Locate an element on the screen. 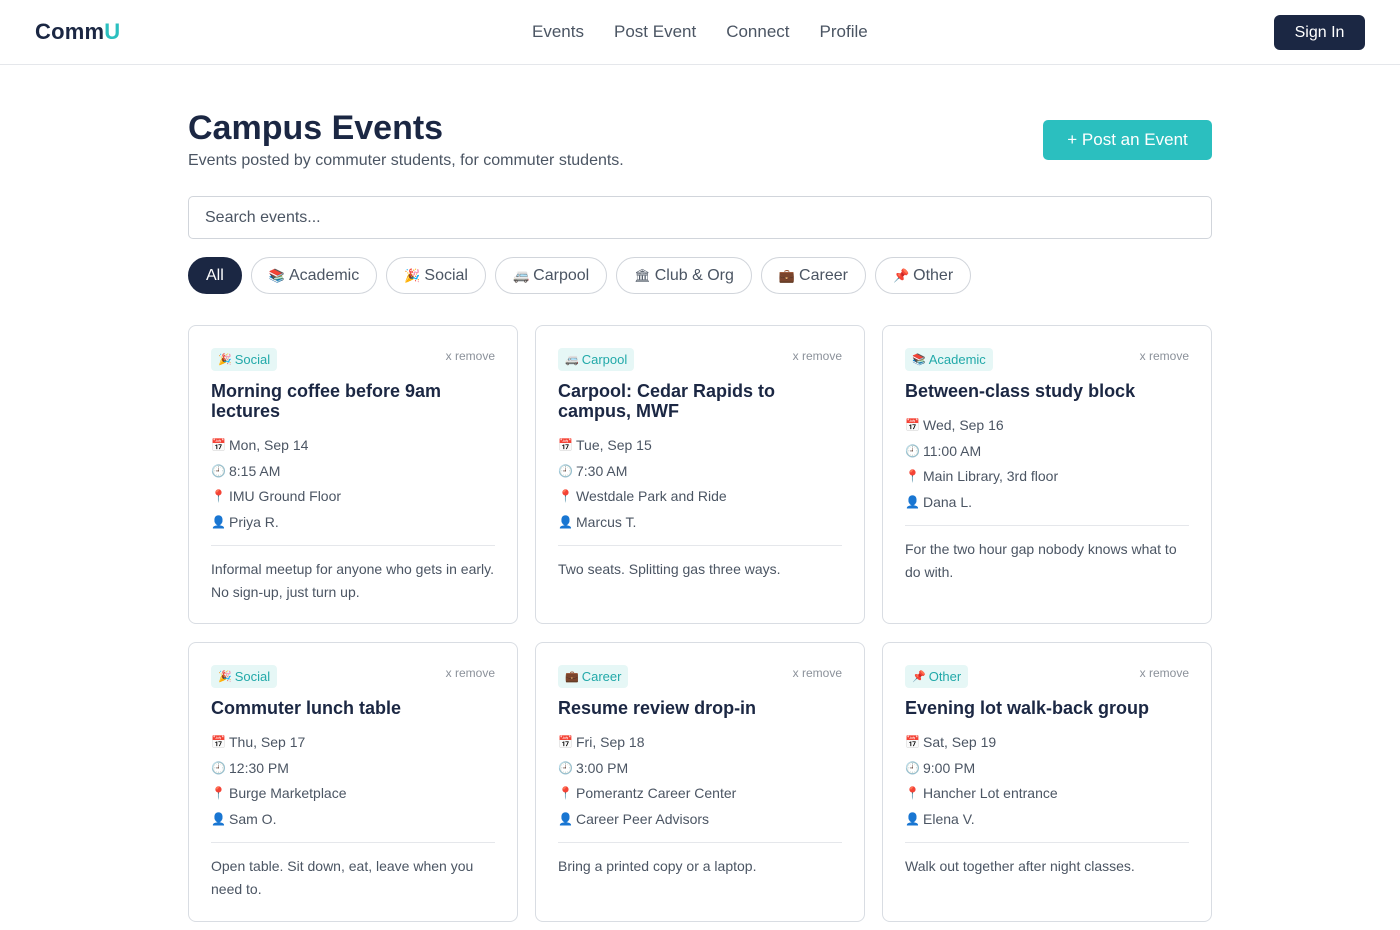 The height and width of the screenshot is (930, 1400). filter-chip-label: Academic is located at coordinates (324, 275).